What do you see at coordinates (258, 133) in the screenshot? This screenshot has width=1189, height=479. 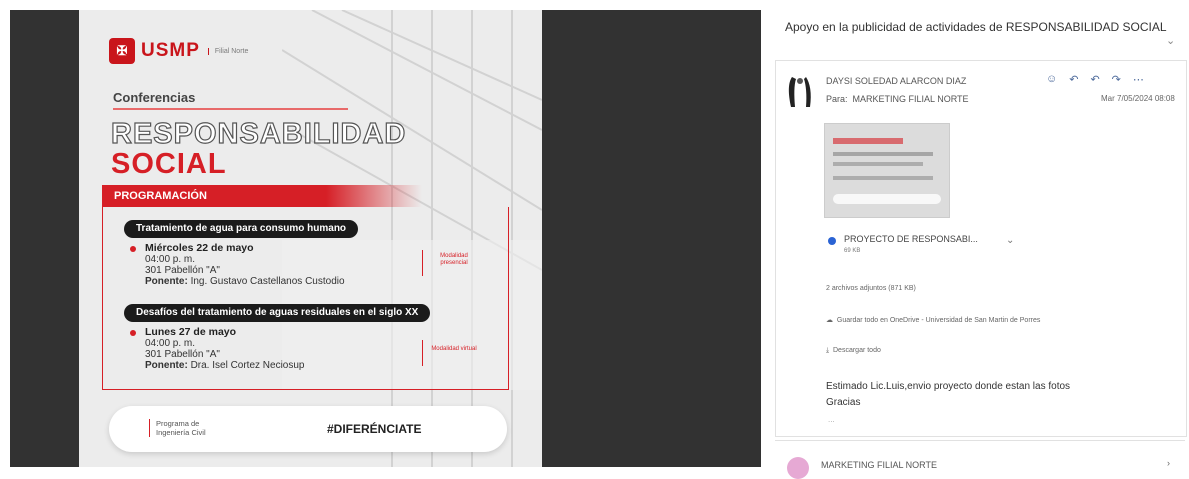 I see `poster-title-line1: RESPONSABILIDAD` at bounding box center [258, 133].